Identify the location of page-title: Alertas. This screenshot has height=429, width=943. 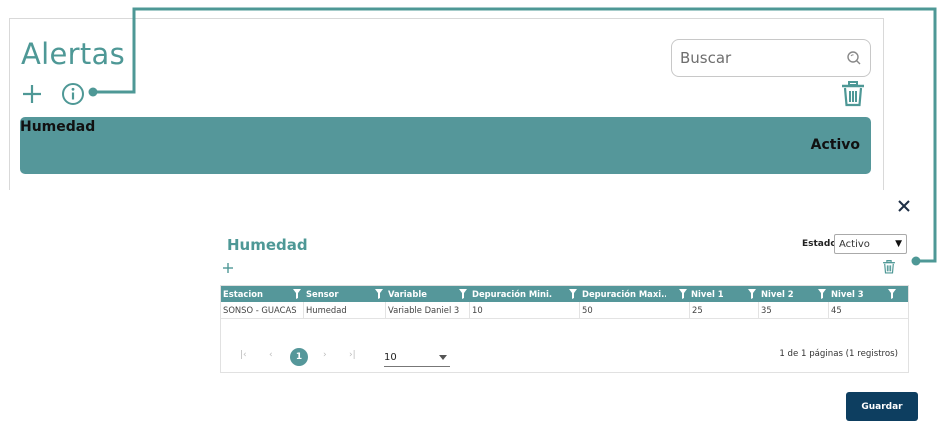
(73, 54).